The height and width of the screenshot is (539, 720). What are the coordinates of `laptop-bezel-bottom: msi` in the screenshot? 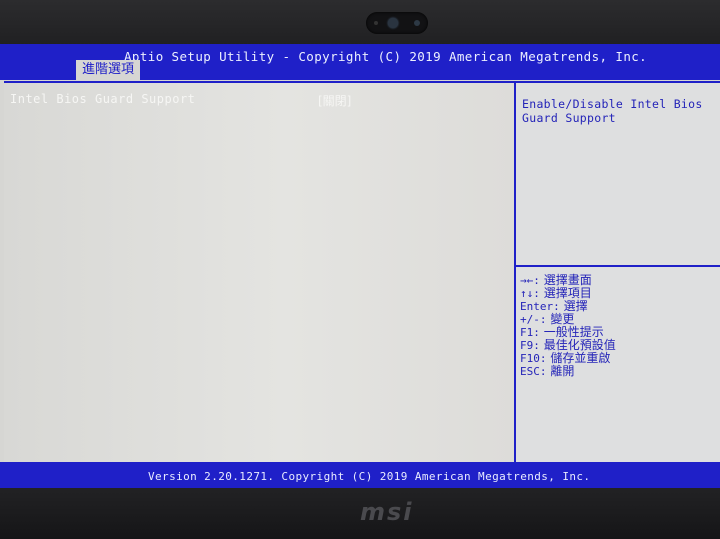 It's located at (360, 513).